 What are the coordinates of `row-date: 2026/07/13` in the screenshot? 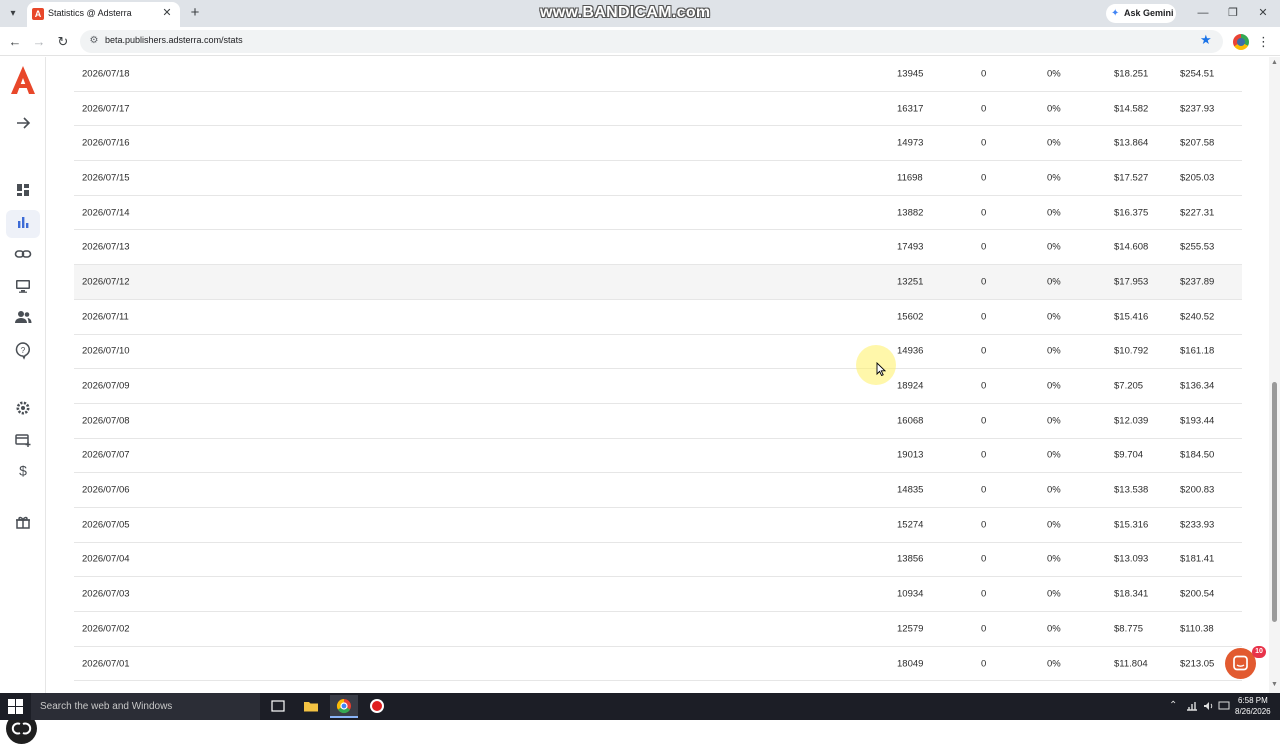 It's located at (106, 247).